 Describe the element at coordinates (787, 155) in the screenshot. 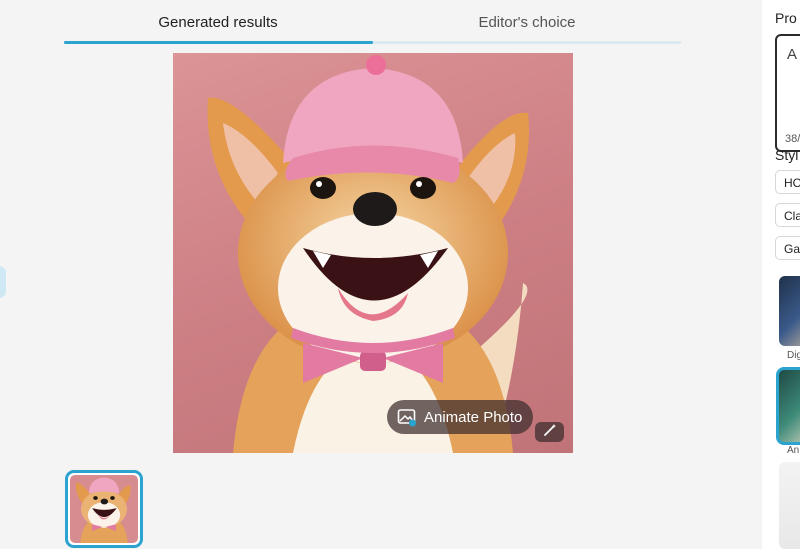

I see `style-label: Styl` at that location.